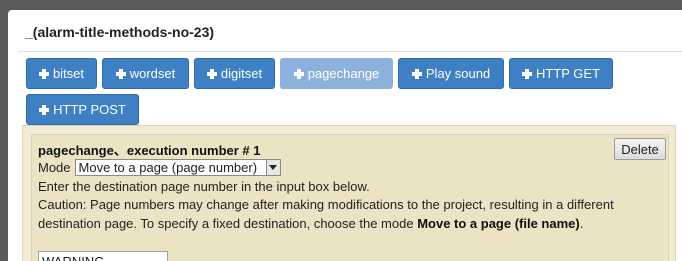 The width and height of the screenshot is (682, 261). I want to click on http-post-button: HTTP POST, so click(82, 109).